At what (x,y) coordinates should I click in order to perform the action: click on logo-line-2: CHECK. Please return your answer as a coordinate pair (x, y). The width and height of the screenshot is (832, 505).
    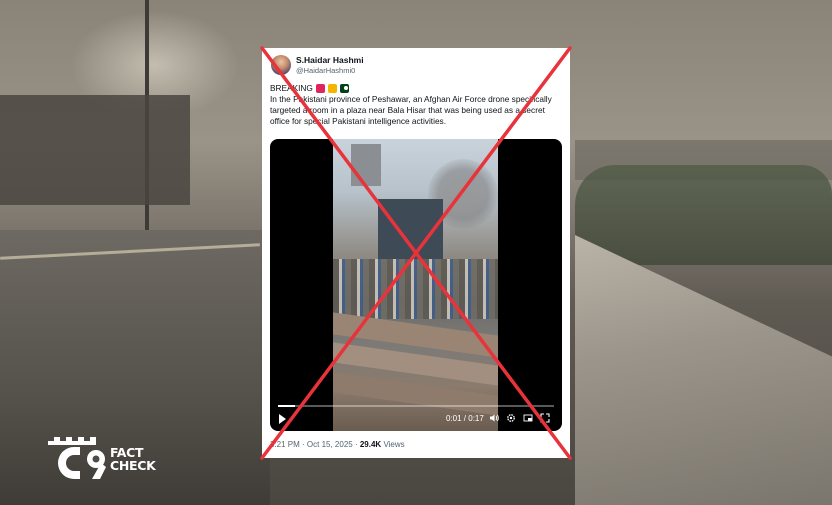
    Looking at the image, I should click on (133, 465).